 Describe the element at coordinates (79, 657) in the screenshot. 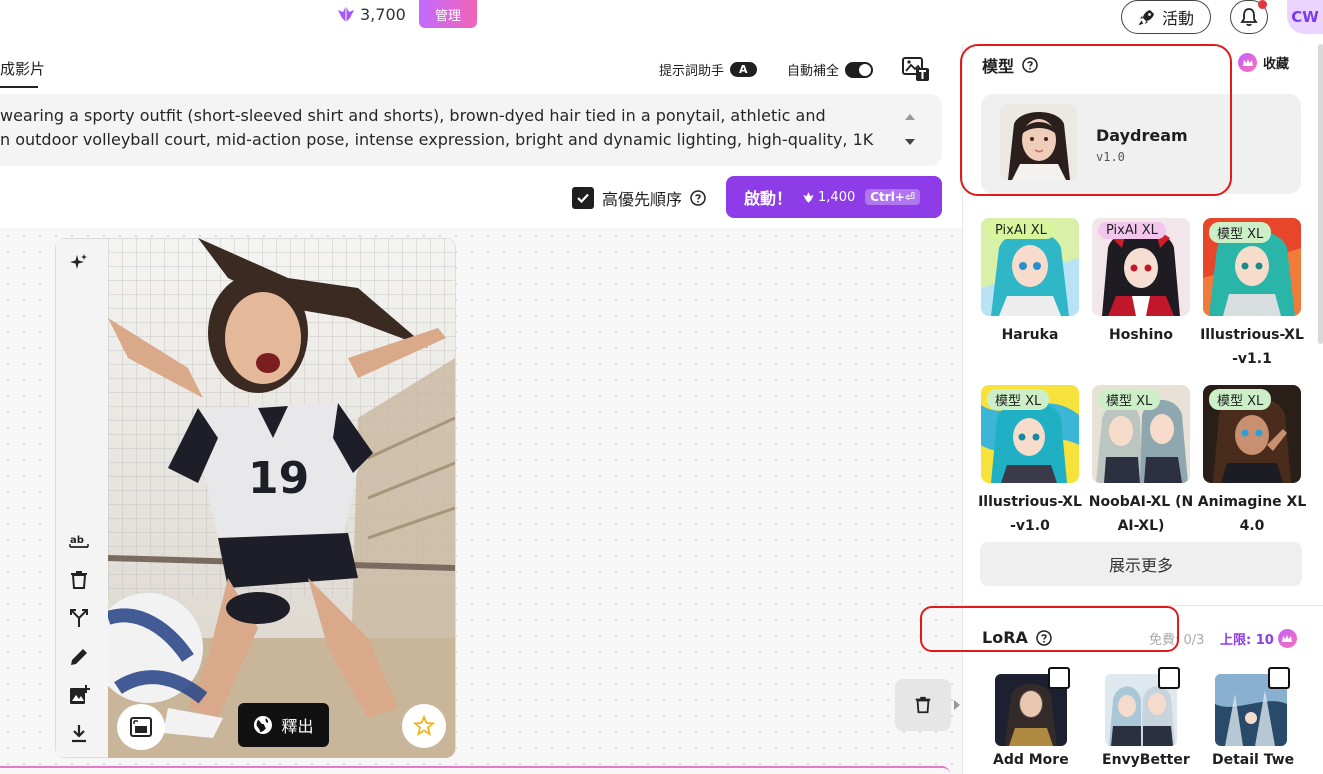

I see `edit-pencil-icon` at that location.